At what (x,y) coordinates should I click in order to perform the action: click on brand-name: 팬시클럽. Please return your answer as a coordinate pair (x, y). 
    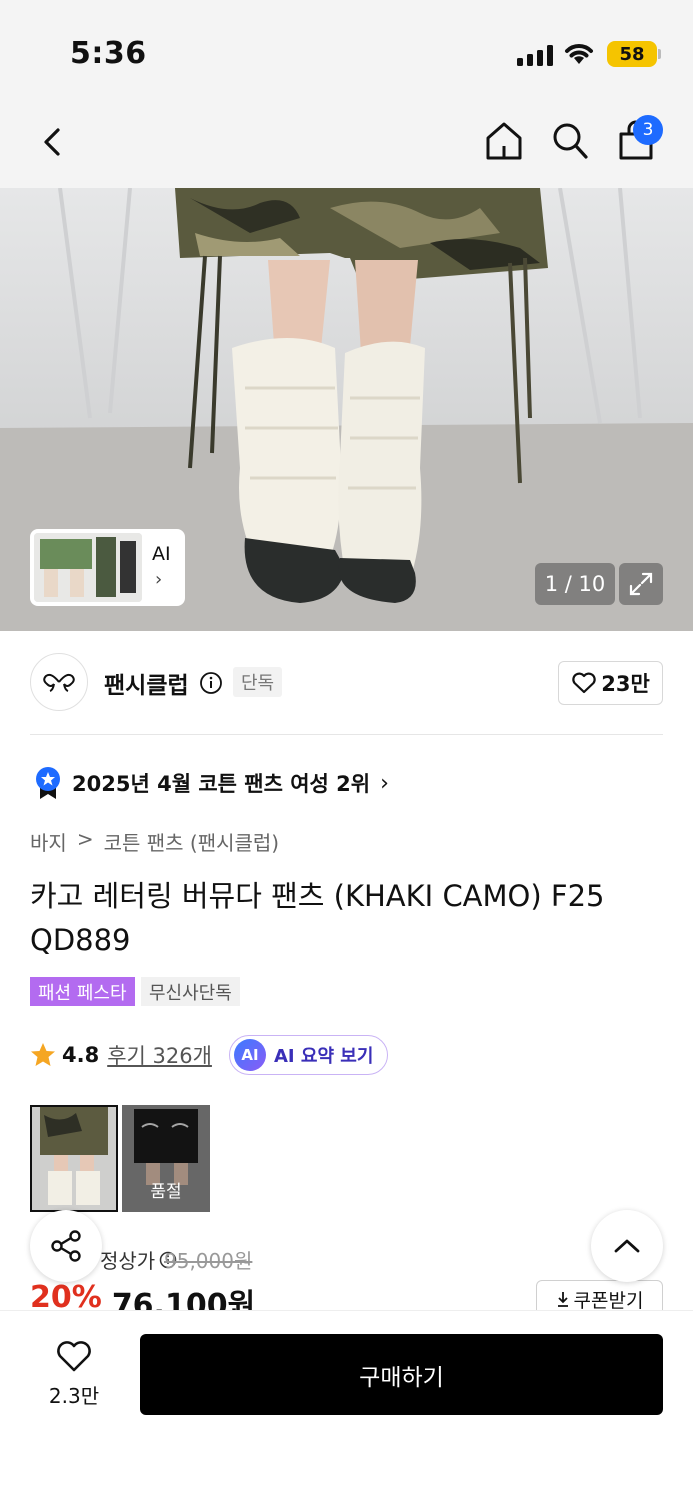
    Looking at the image, I should click on (146, 683).